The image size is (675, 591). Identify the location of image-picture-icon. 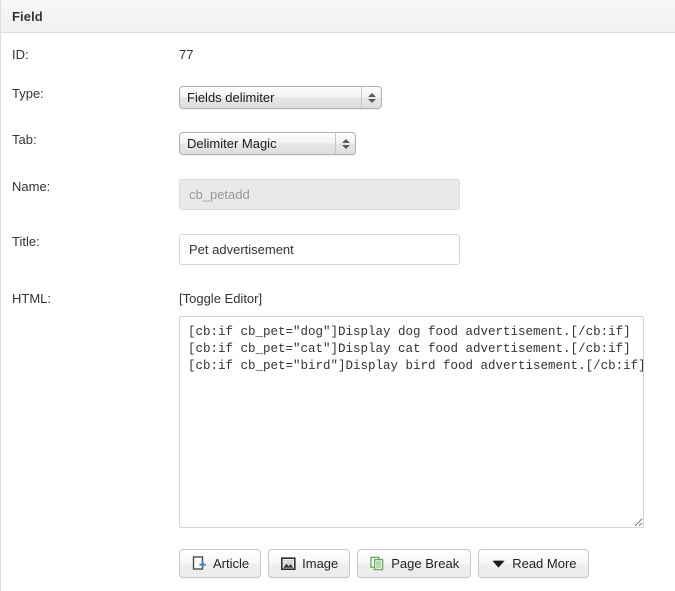
(288, 564).